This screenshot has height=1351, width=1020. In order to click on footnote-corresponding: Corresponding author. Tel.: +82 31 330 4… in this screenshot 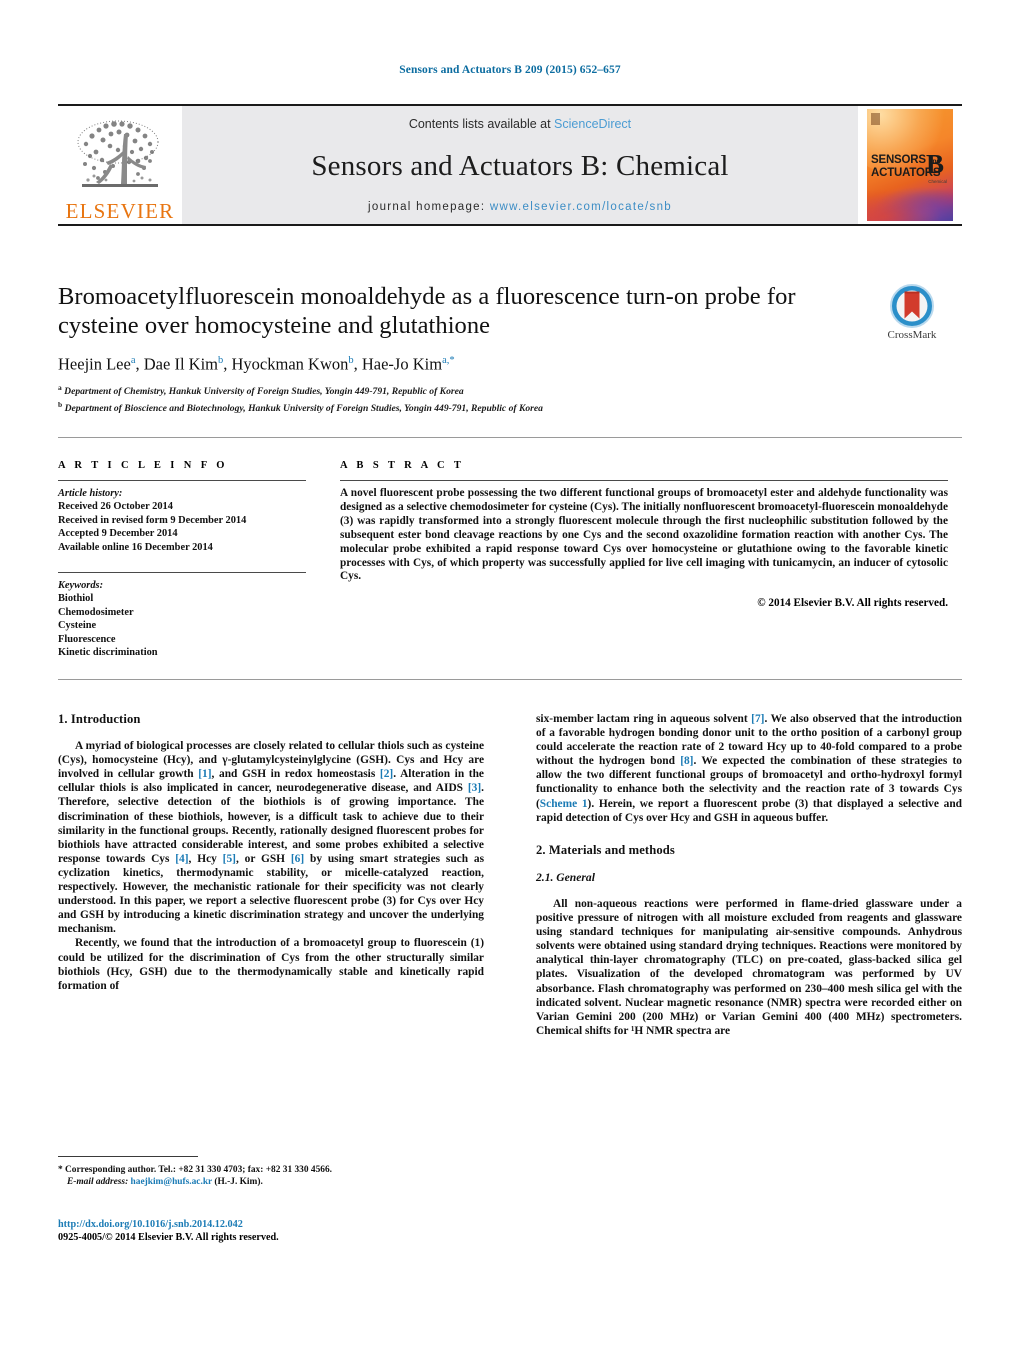, I will do `click(197, 1170)`.